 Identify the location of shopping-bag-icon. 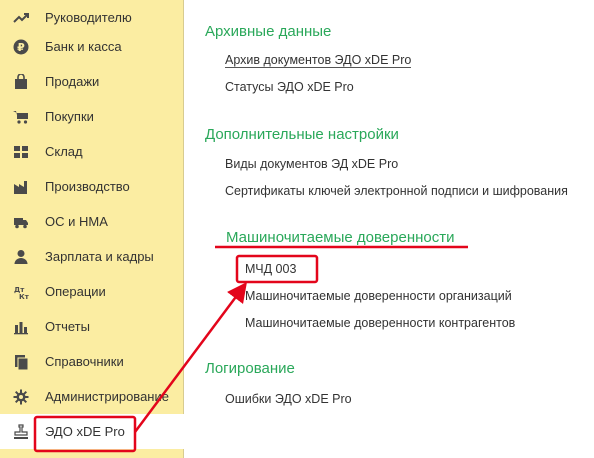
(21, 81).